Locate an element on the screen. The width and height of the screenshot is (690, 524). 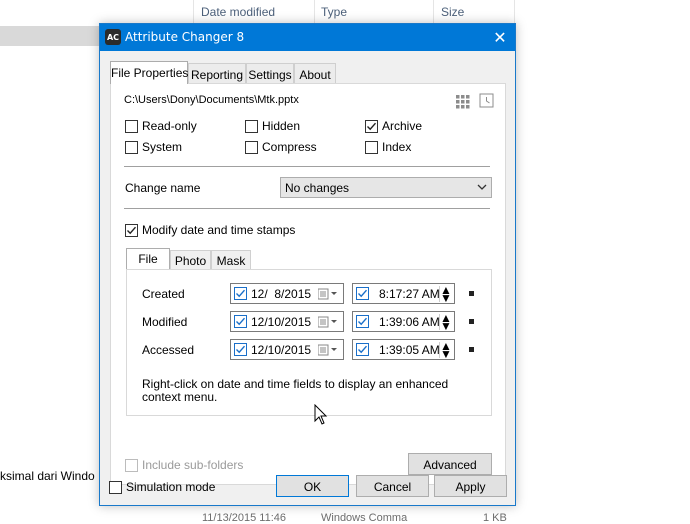
mouse-cursor-icon is located at coordinates (321, 414).